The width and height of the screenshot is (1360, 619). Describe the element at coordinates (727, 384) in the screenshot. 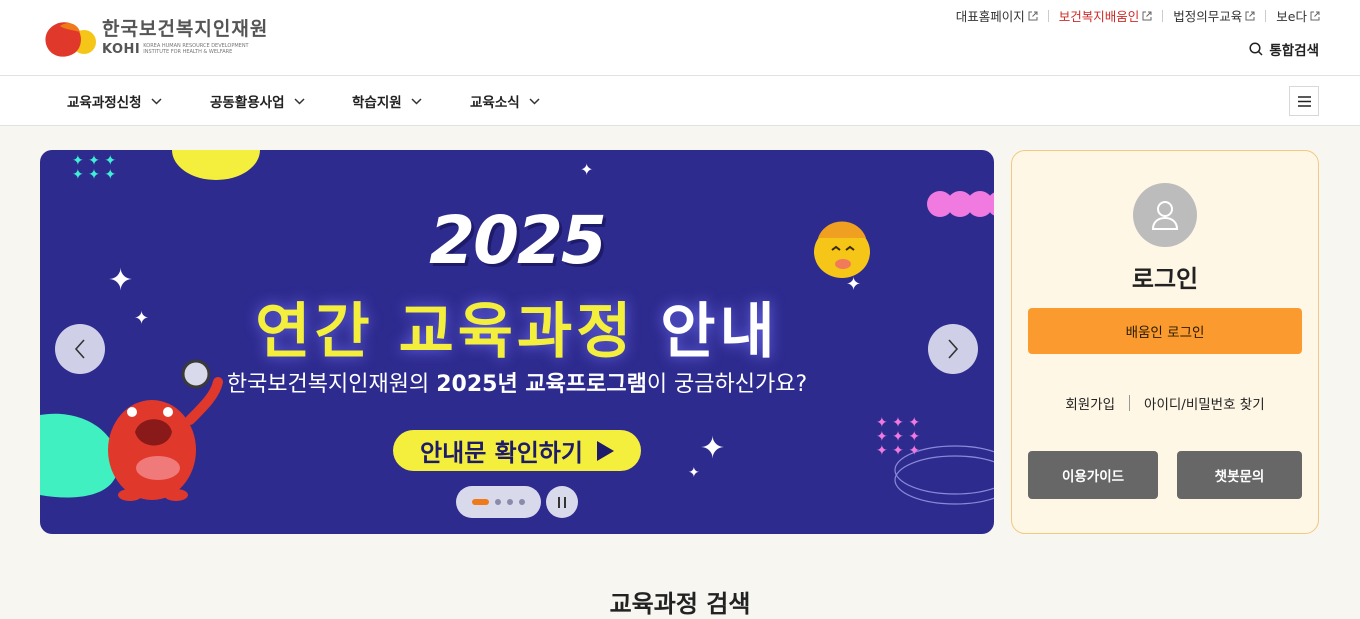

I see `subtitle-part: 이 궁금하신가요?` at that location.